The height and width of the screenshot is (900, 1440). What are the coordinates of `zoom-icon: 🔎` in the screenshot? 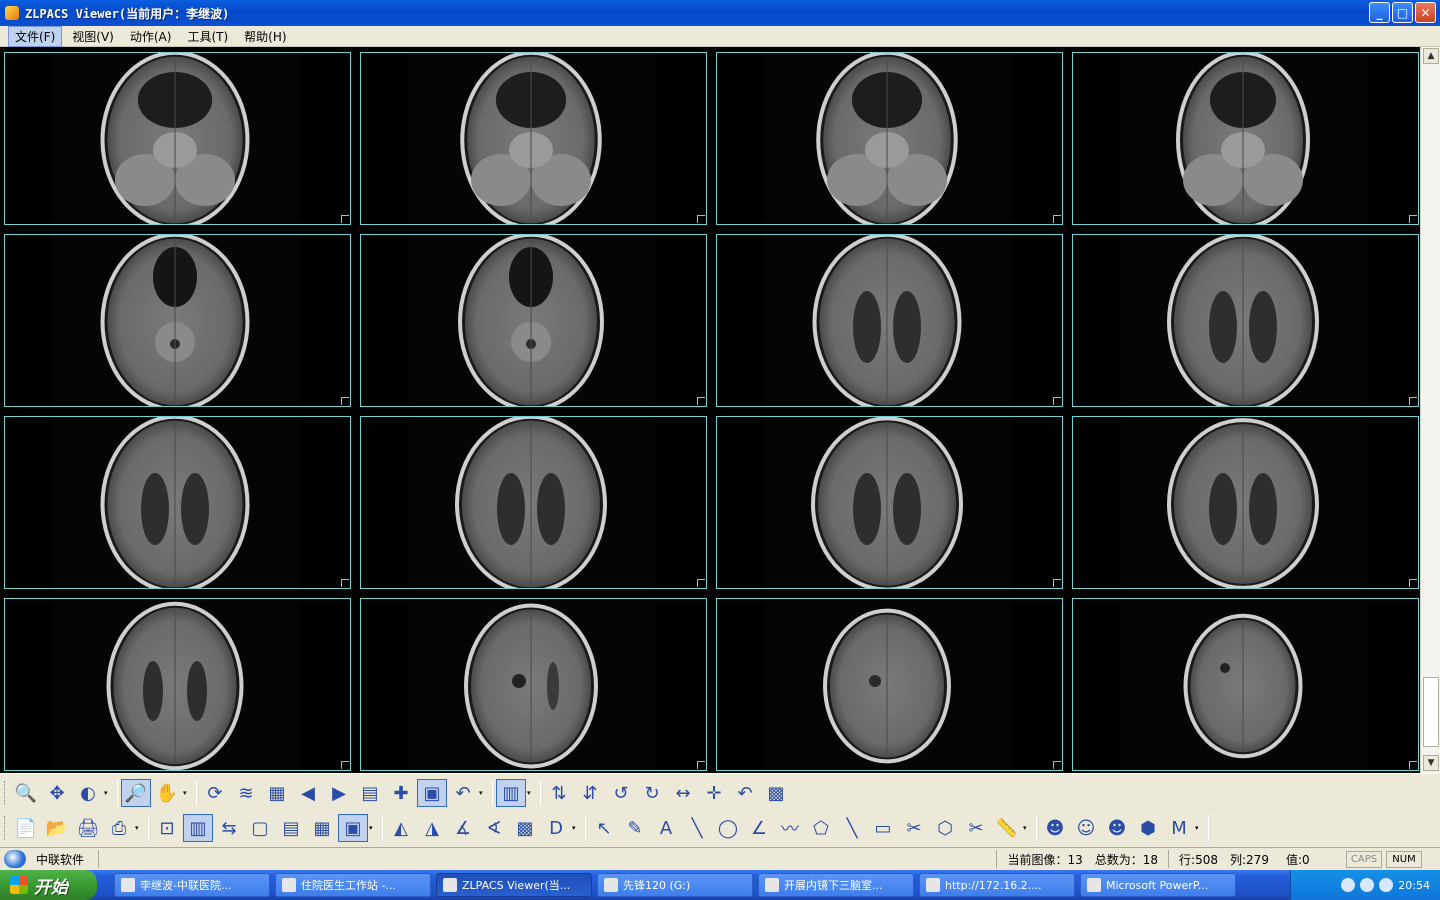 It's located at (136, 793).